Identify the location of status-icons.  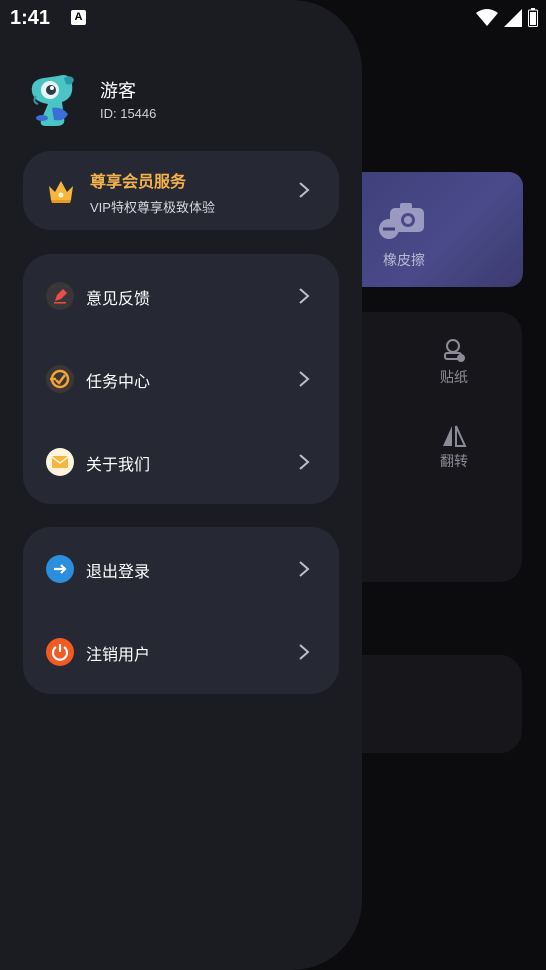
(507, 17).